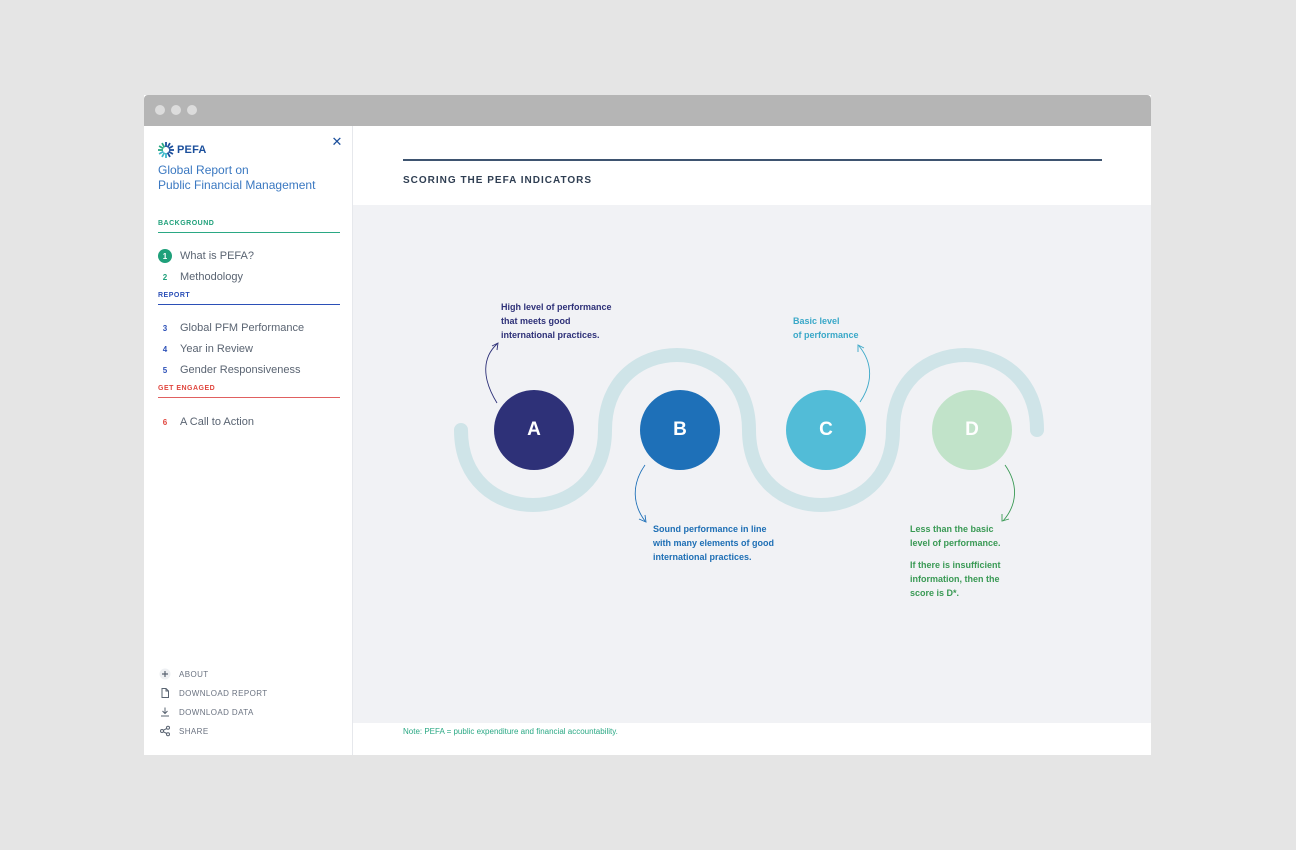 This screenshot has height=850, width=1296. What do you see at coordinates (955, 554) in the screenshot?
I see `desc-spacer` at bounding box center [955, 554].